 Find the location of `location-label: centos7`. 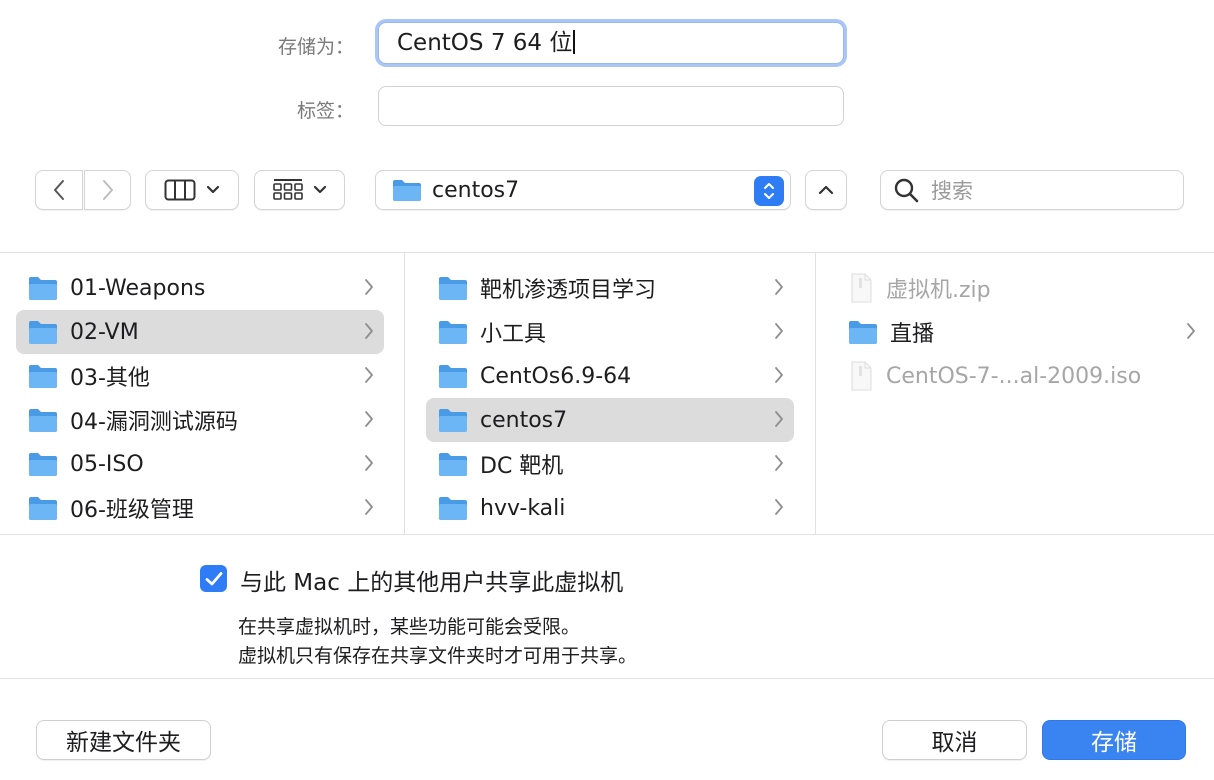

location-label: centos7 is located at coordinates (476, 190).